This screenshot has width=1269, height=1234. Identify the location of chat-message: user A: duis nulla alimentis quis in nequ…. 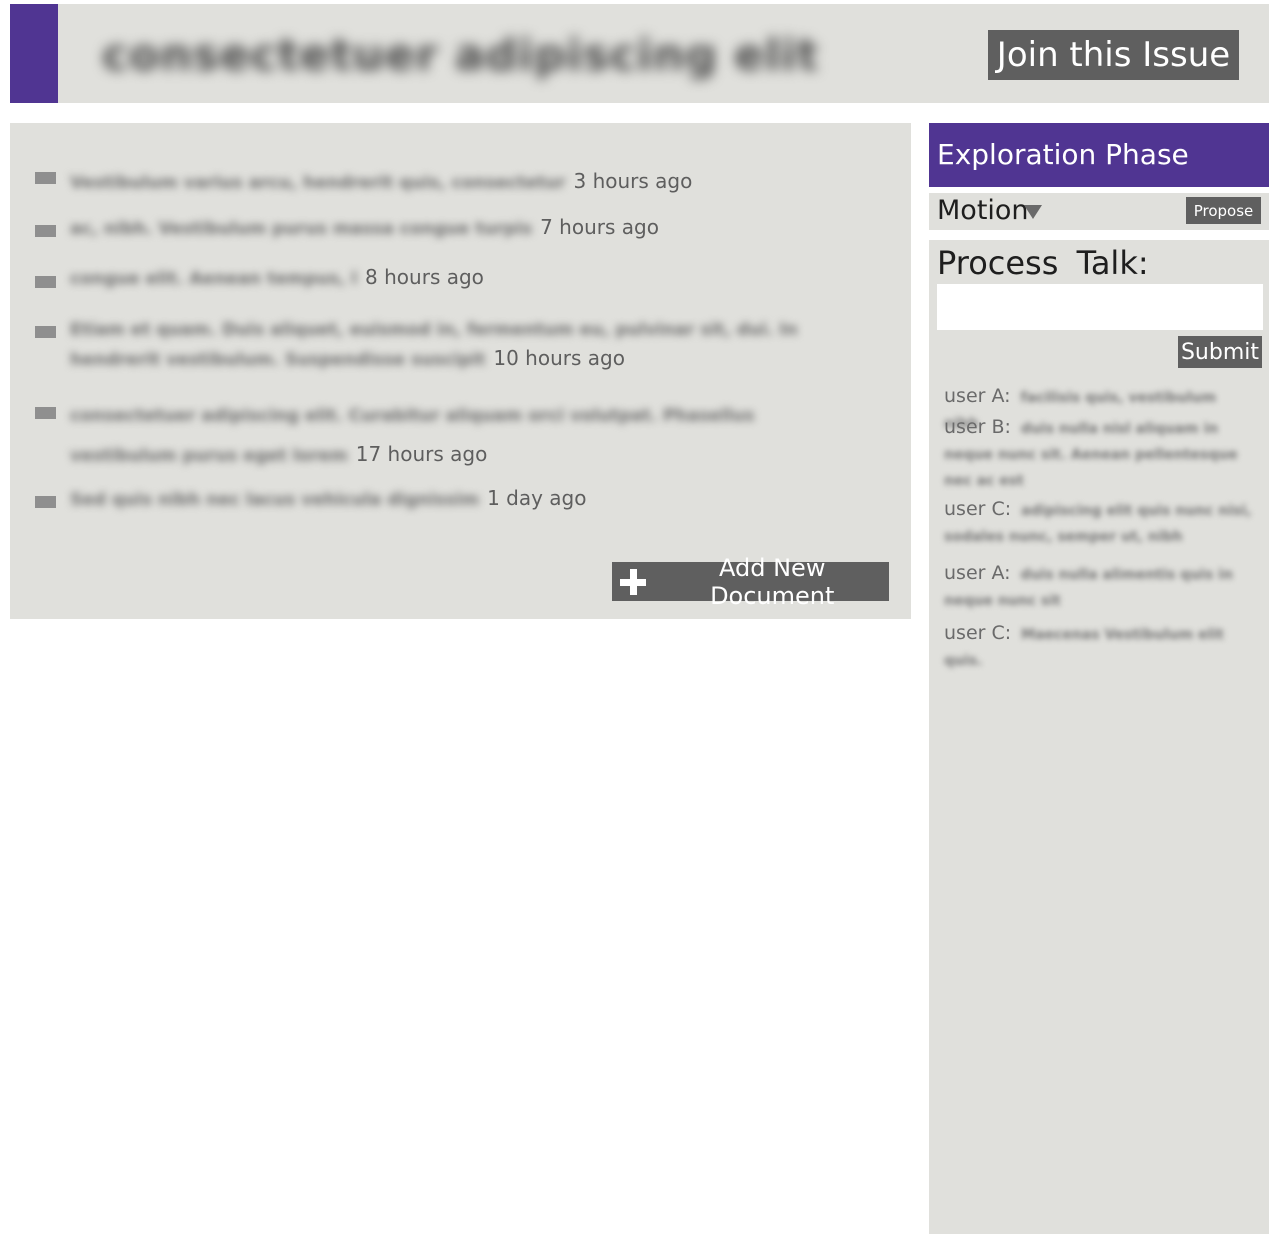
(1099, 587).